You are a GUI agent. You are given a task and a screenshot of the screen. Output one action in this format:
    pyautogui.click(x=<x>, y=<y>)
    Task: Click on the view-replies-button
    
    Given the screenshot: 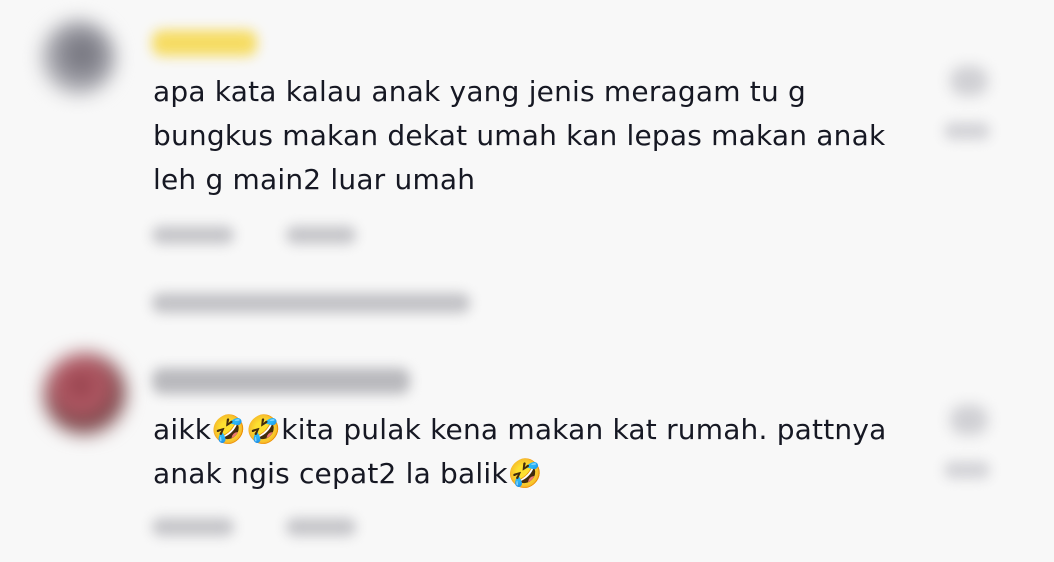 What is the action you would take?
    pyautogui.click(x=311, y=303)
    